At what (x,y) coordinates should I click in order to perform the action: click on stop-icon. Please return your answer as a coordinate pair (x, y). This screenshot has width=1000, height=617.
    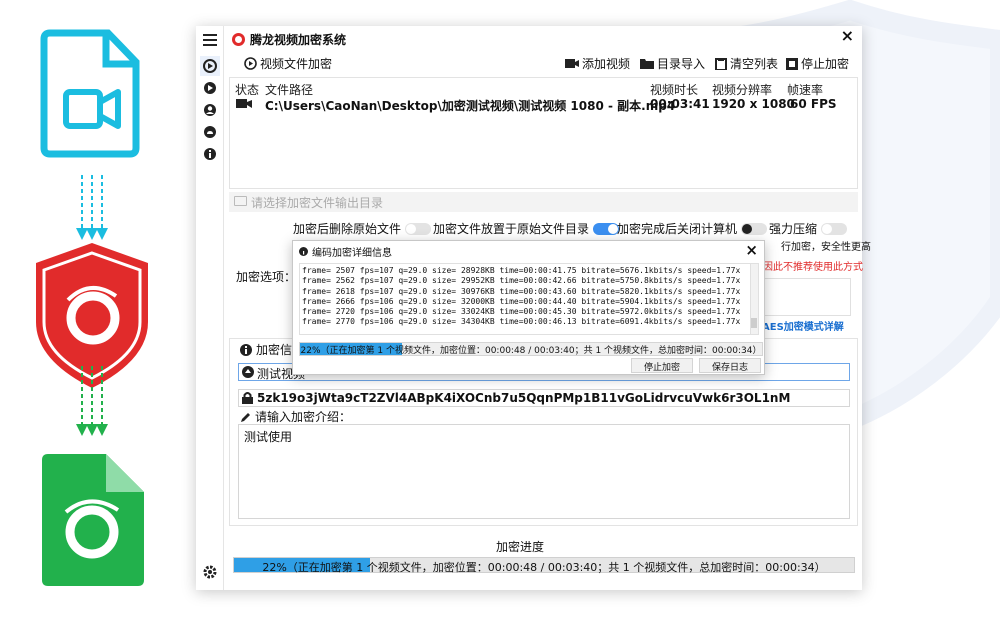
    Looking at the image, I should click on (792, 63).